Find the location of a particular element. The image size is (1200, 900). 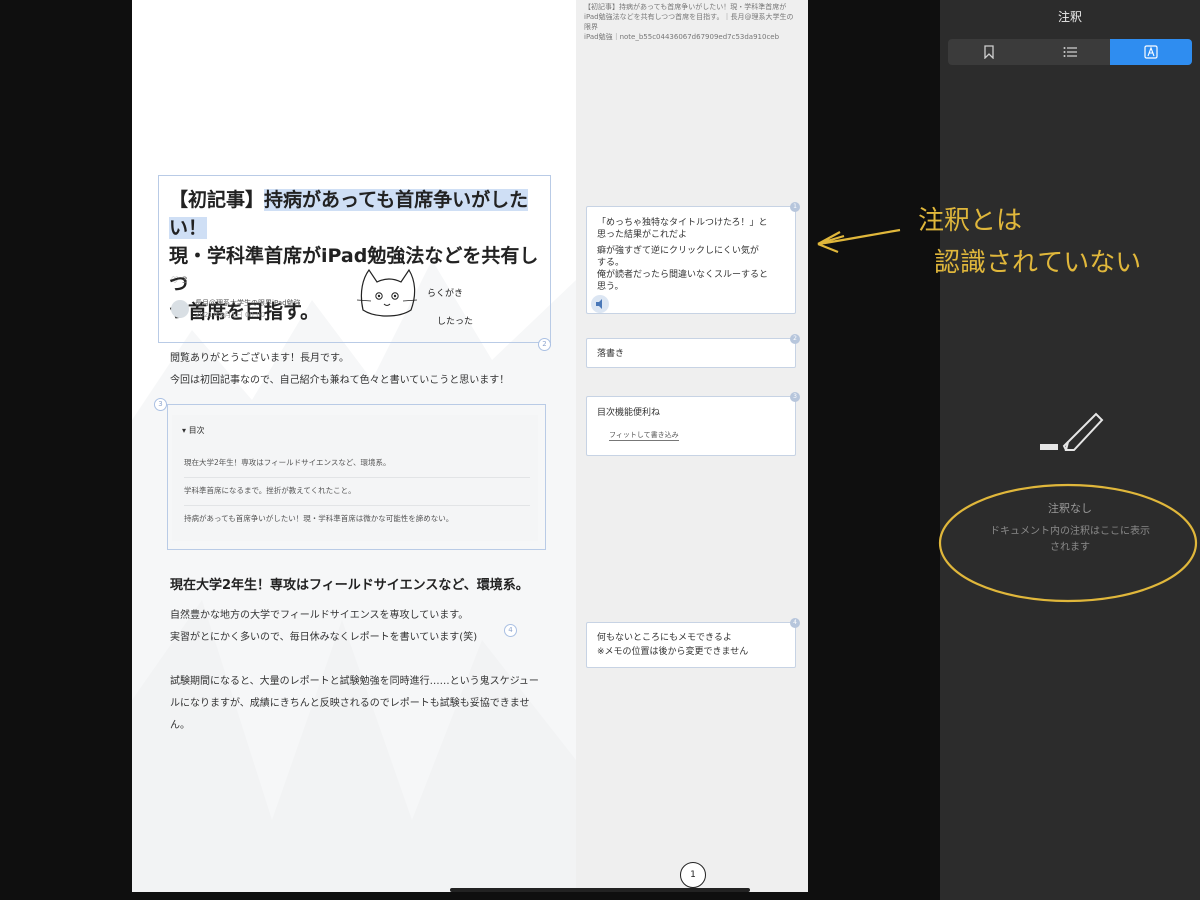

handwritten-note-line-1: 注釈とは is located at coordinates (970, 221).